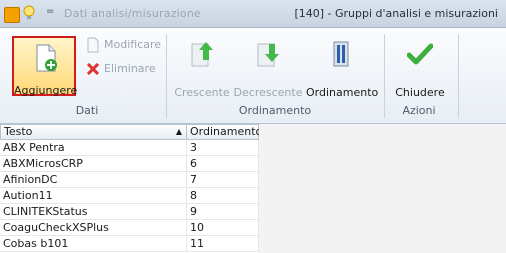  What do you see at coordinates (420, 92) in the screenshot?
I see `close-button-label: Chiudere` at bounding box center [420, 92].